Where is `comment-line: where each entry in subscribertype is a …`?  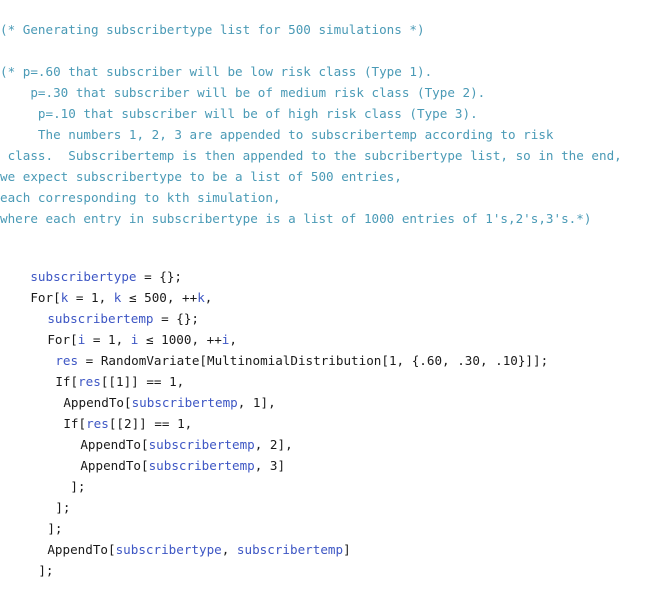
comment-line: where each entry in subscribertype is a … is located at coordinates (296, 218).